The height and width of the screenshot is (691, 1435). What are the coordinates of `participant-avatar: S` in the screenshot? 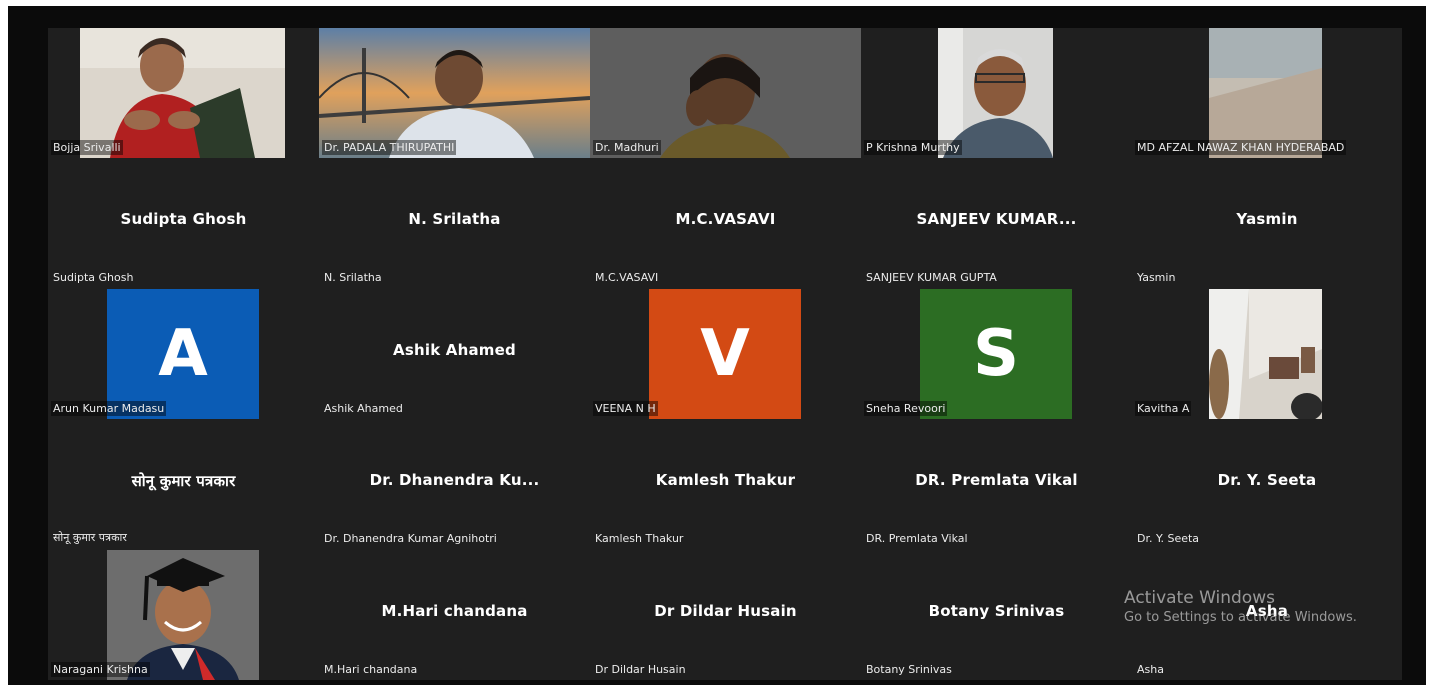 It's located at (996, 354).